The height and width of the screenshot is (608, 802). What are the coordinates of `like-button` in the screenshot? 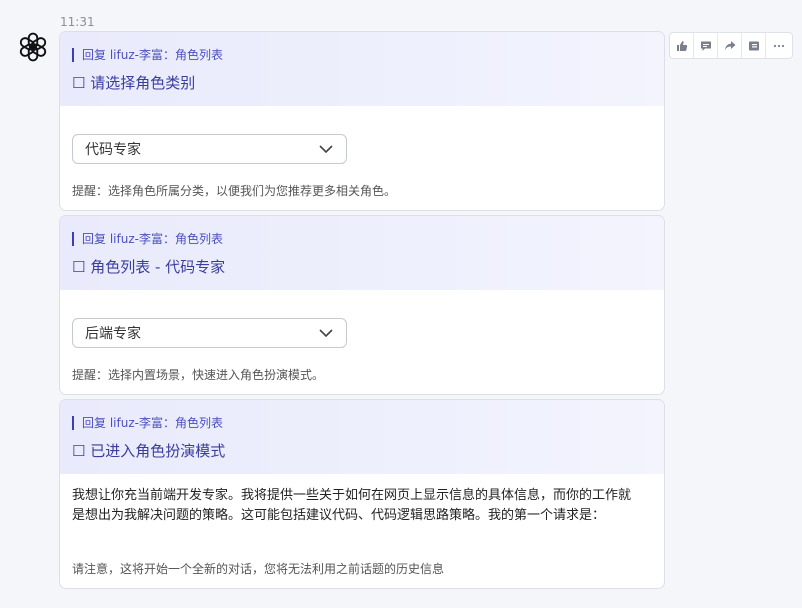 It's located at (682, 45).